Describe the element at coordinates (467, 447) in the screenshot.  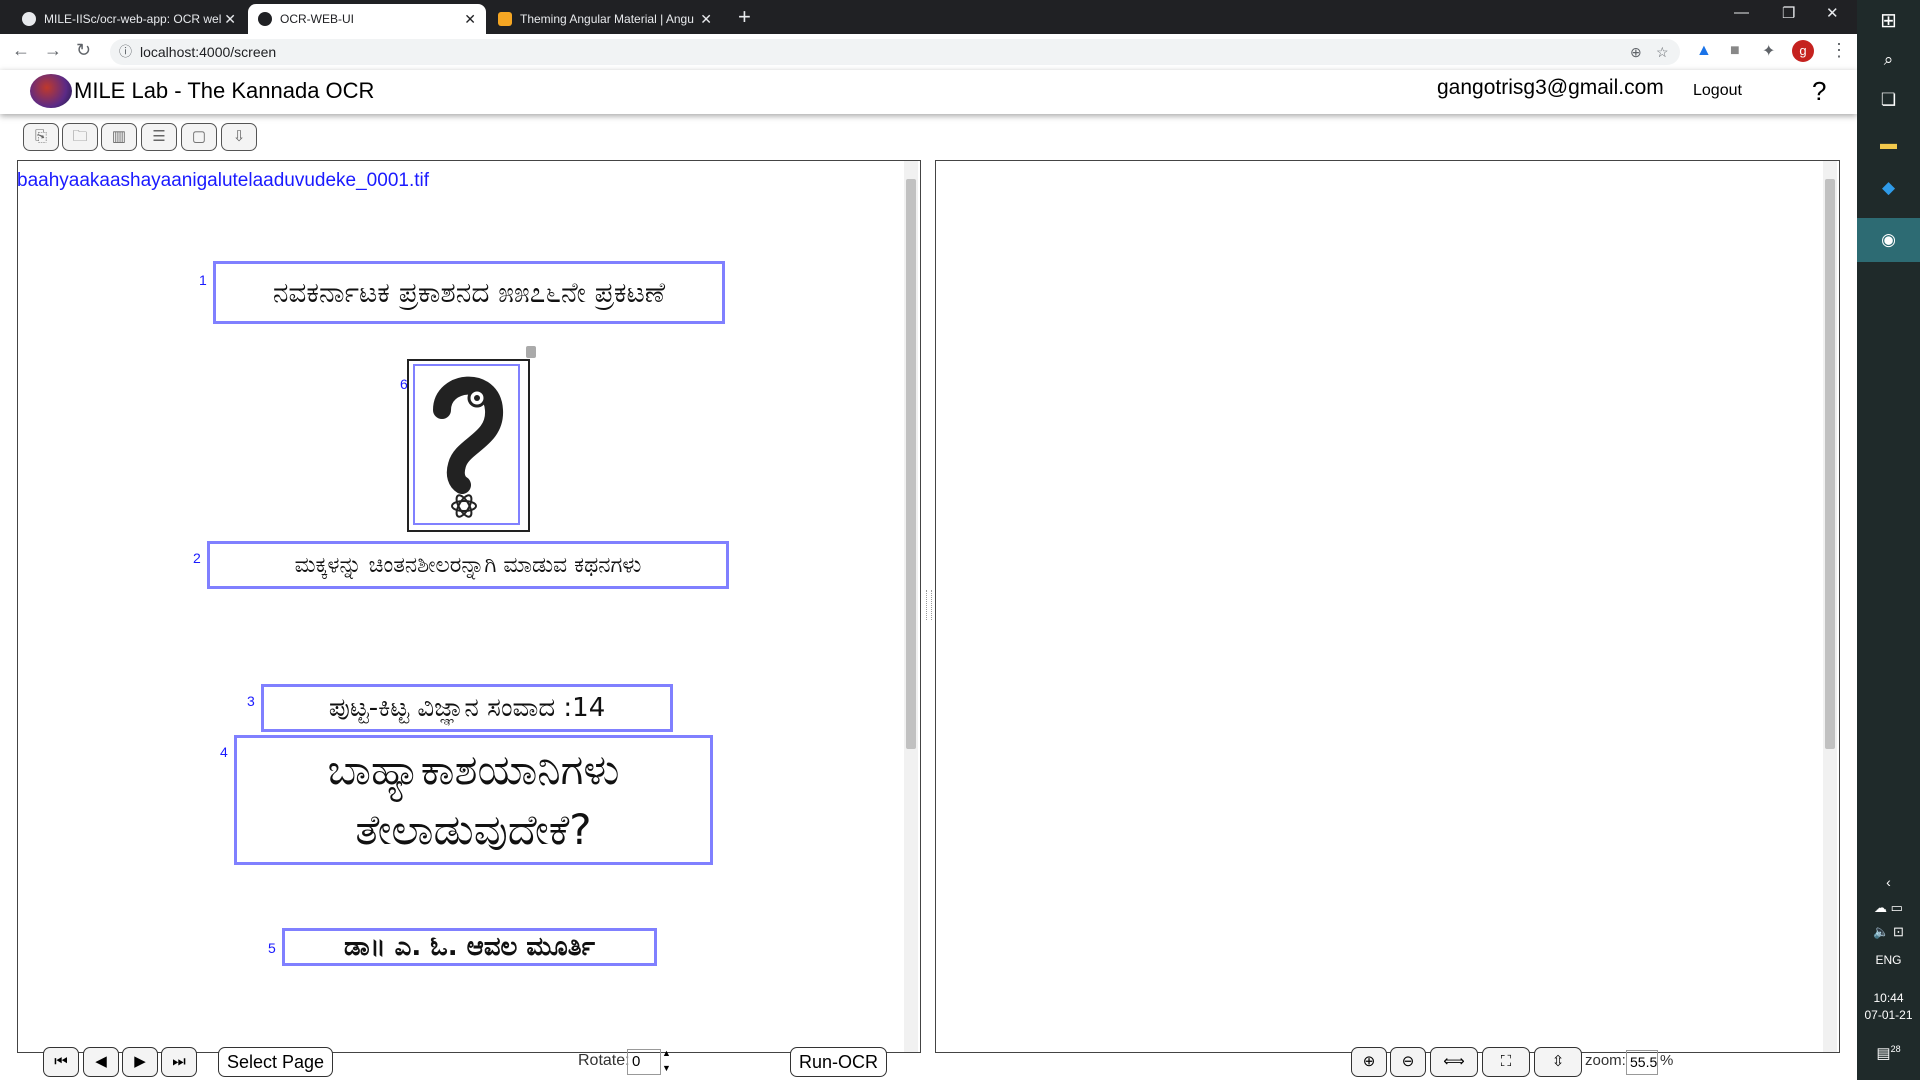
I see `question-mark-figure` at that location.